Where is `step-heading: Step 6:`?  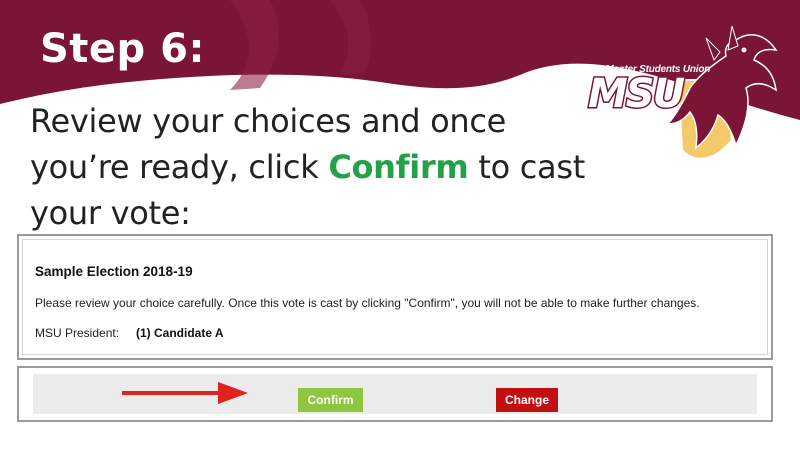
step-heading: Step 6: is located at coordinates (122, 49).